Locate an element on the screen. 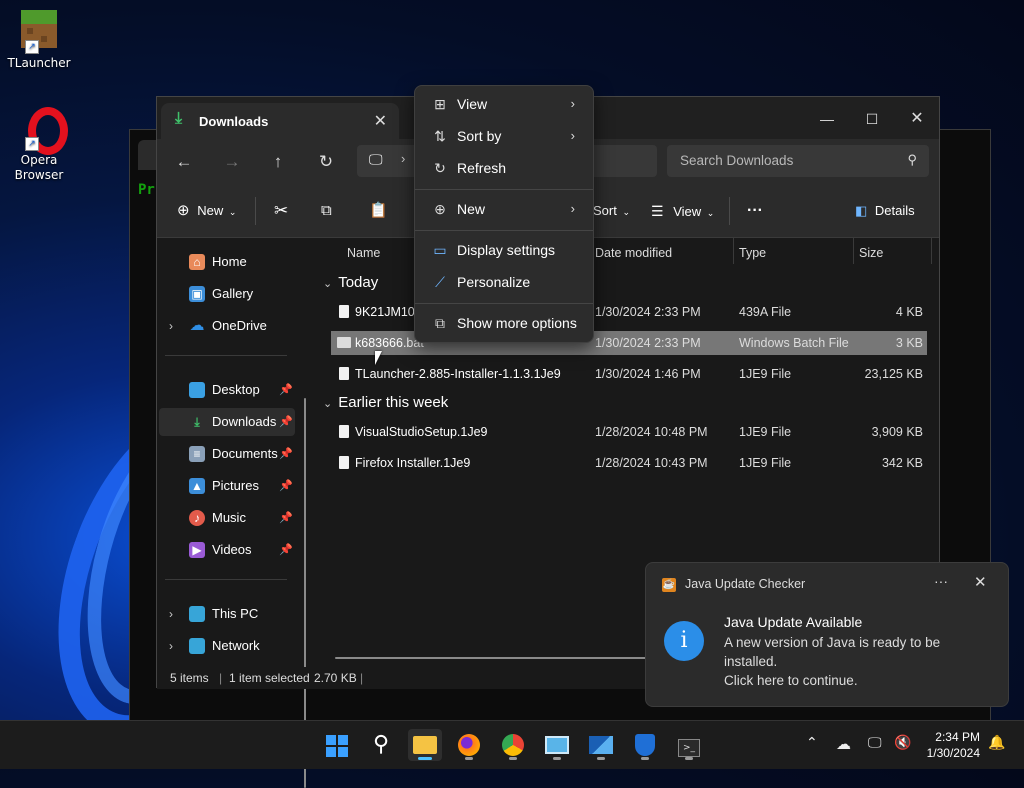  taskbar-chrome is located at coordinates (513, 745).